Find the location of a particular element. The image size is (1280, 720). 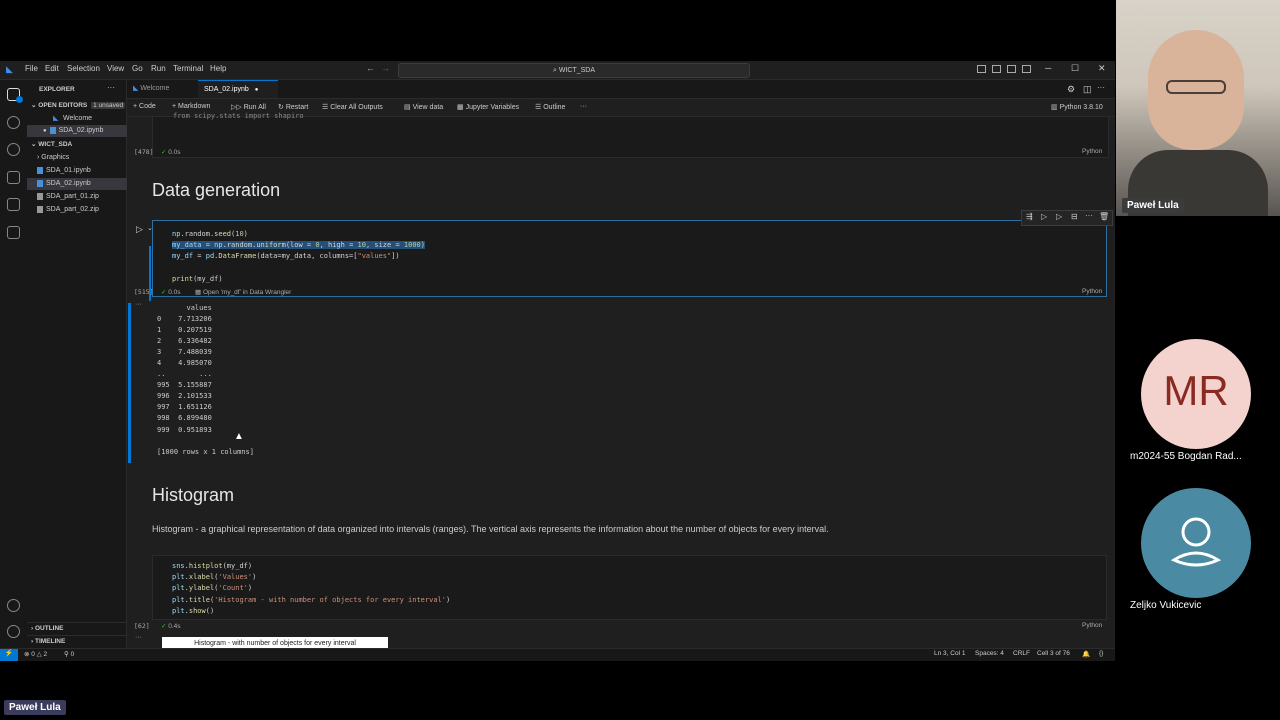

zip-file-icon is located at coordinates (40, 209).